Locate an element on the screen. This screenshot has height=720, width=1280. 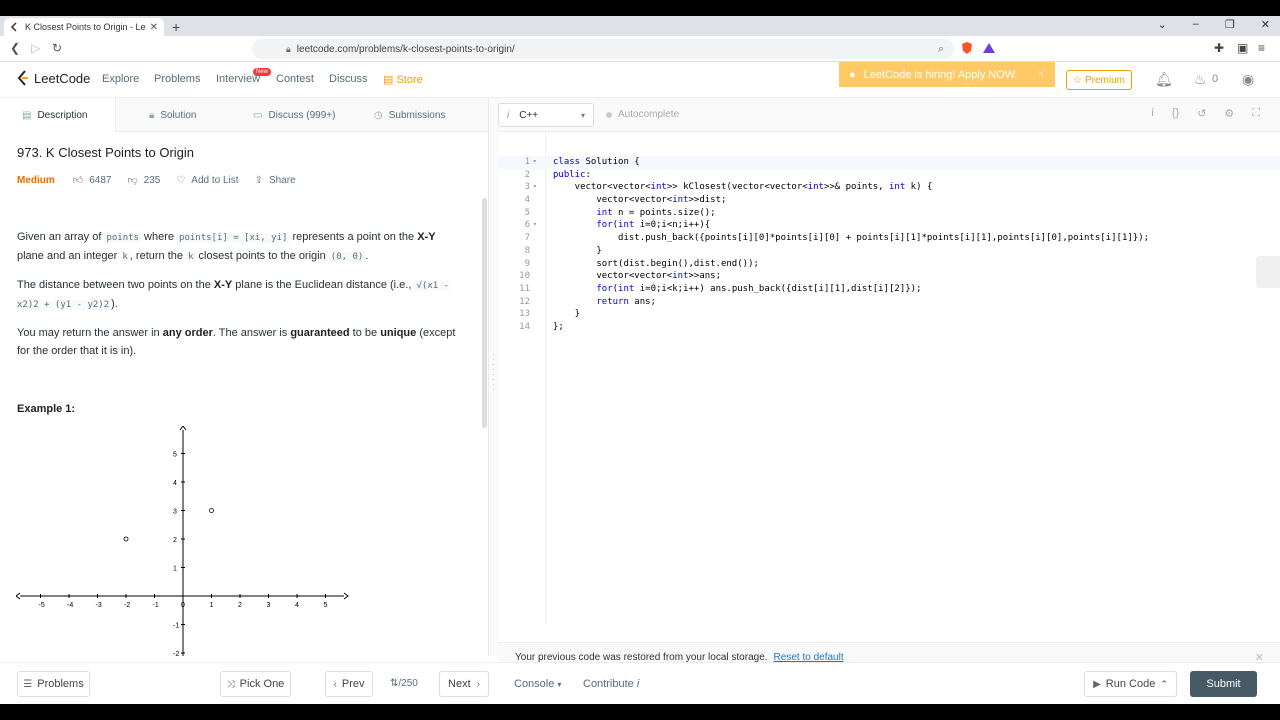
pick-one-button: ⤨ Pick One is located at coordinates (255, 684).